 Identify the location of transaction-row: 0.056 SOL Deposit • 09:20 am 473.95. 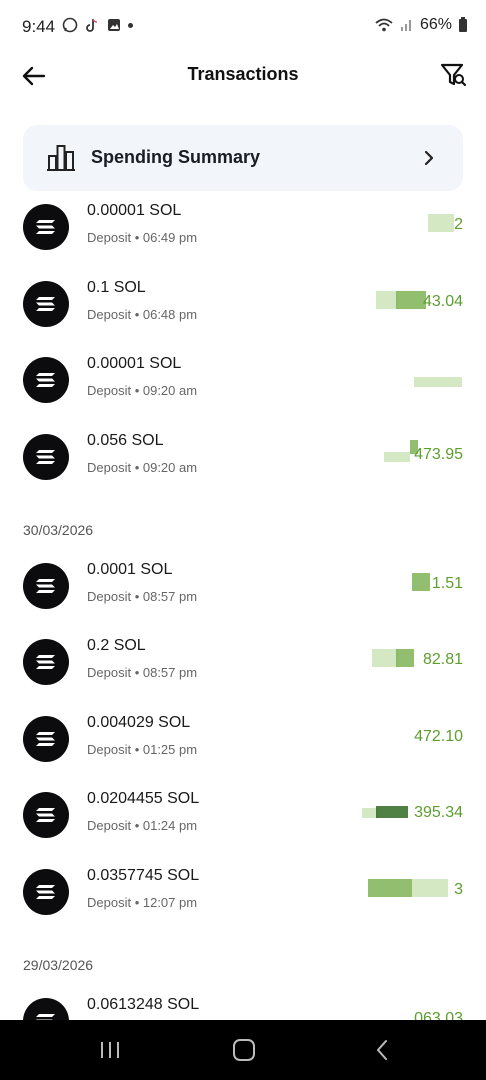
(243, 461).